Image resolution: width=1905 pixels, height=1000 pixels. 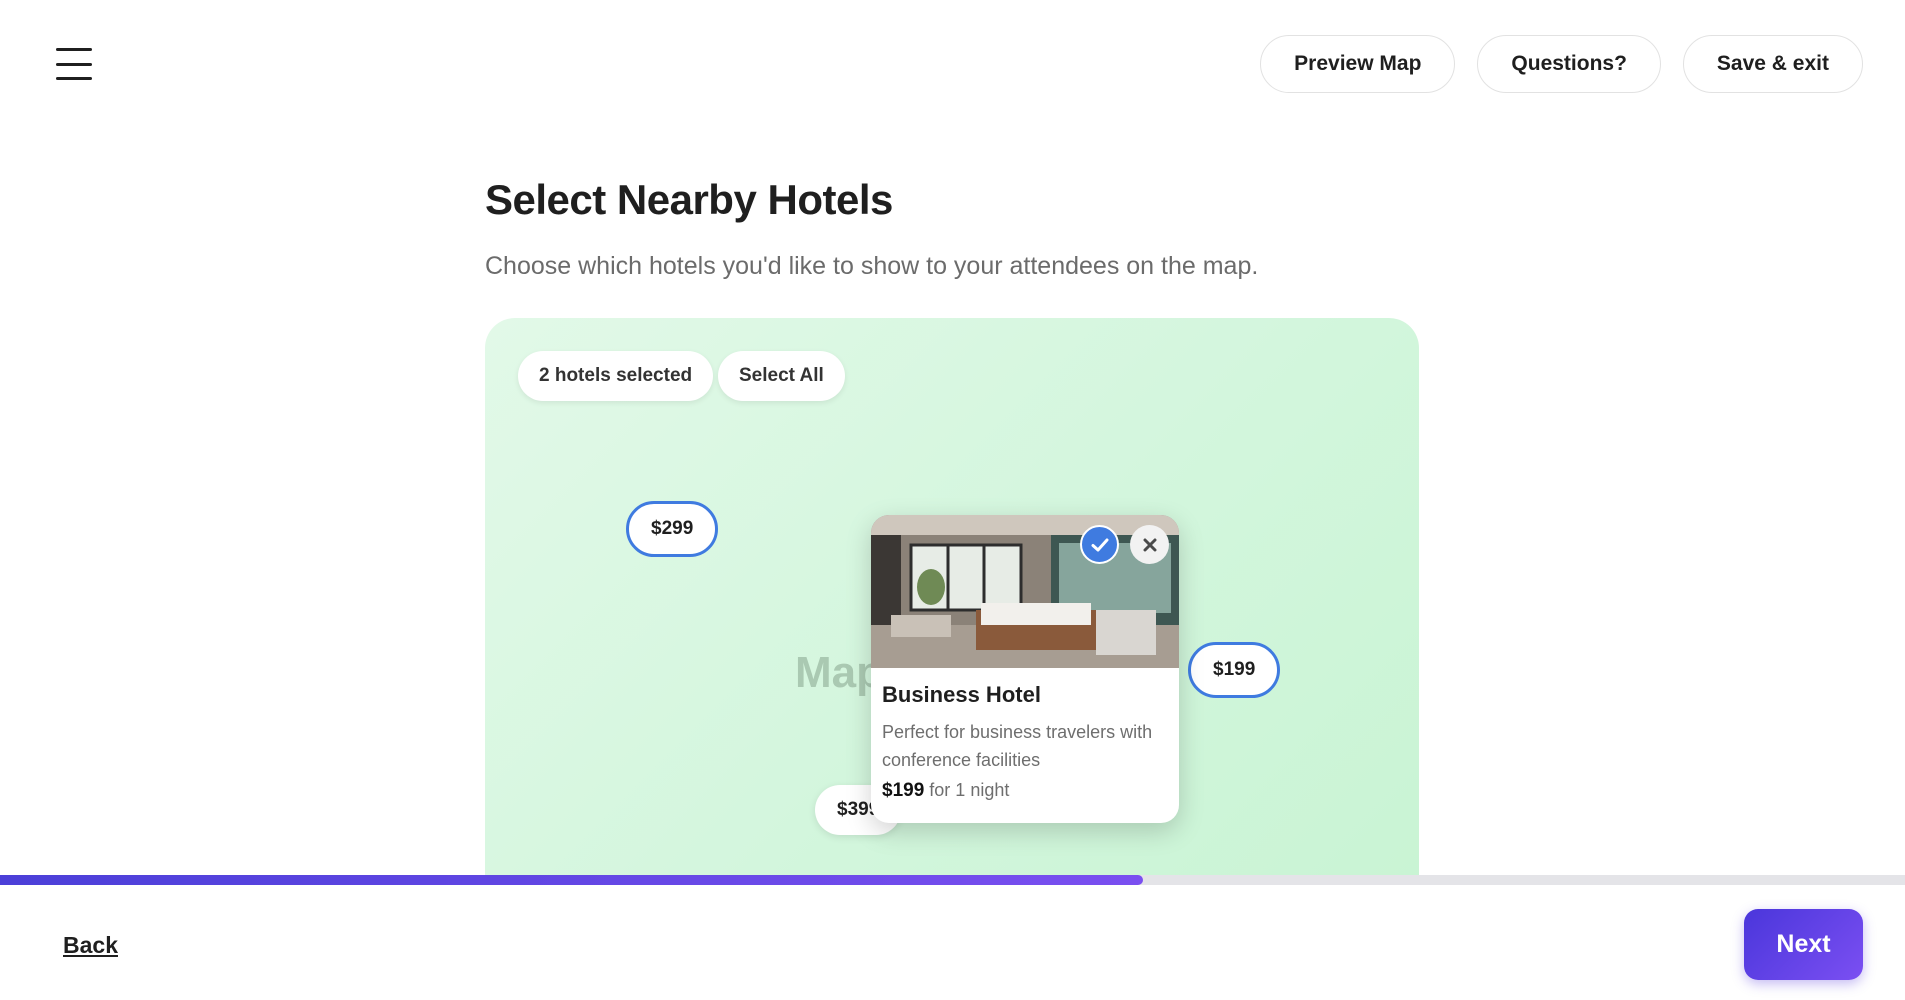 What do you see at coordinates (969, 790) in the screenshot?
I see `hotel-price-suffix: for 1 night` at bounding box center [969, 790].